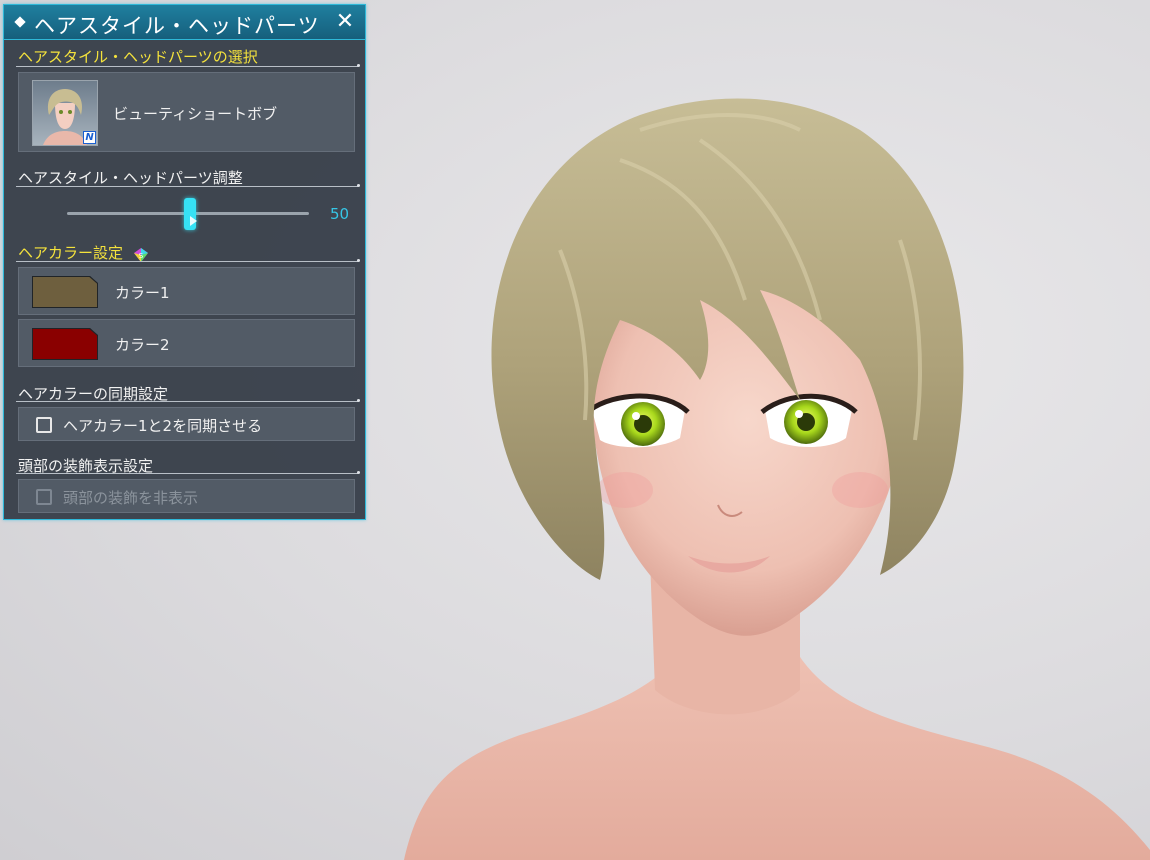  I want to click on hair-color-2-label: カラー2, so click(142, 345).